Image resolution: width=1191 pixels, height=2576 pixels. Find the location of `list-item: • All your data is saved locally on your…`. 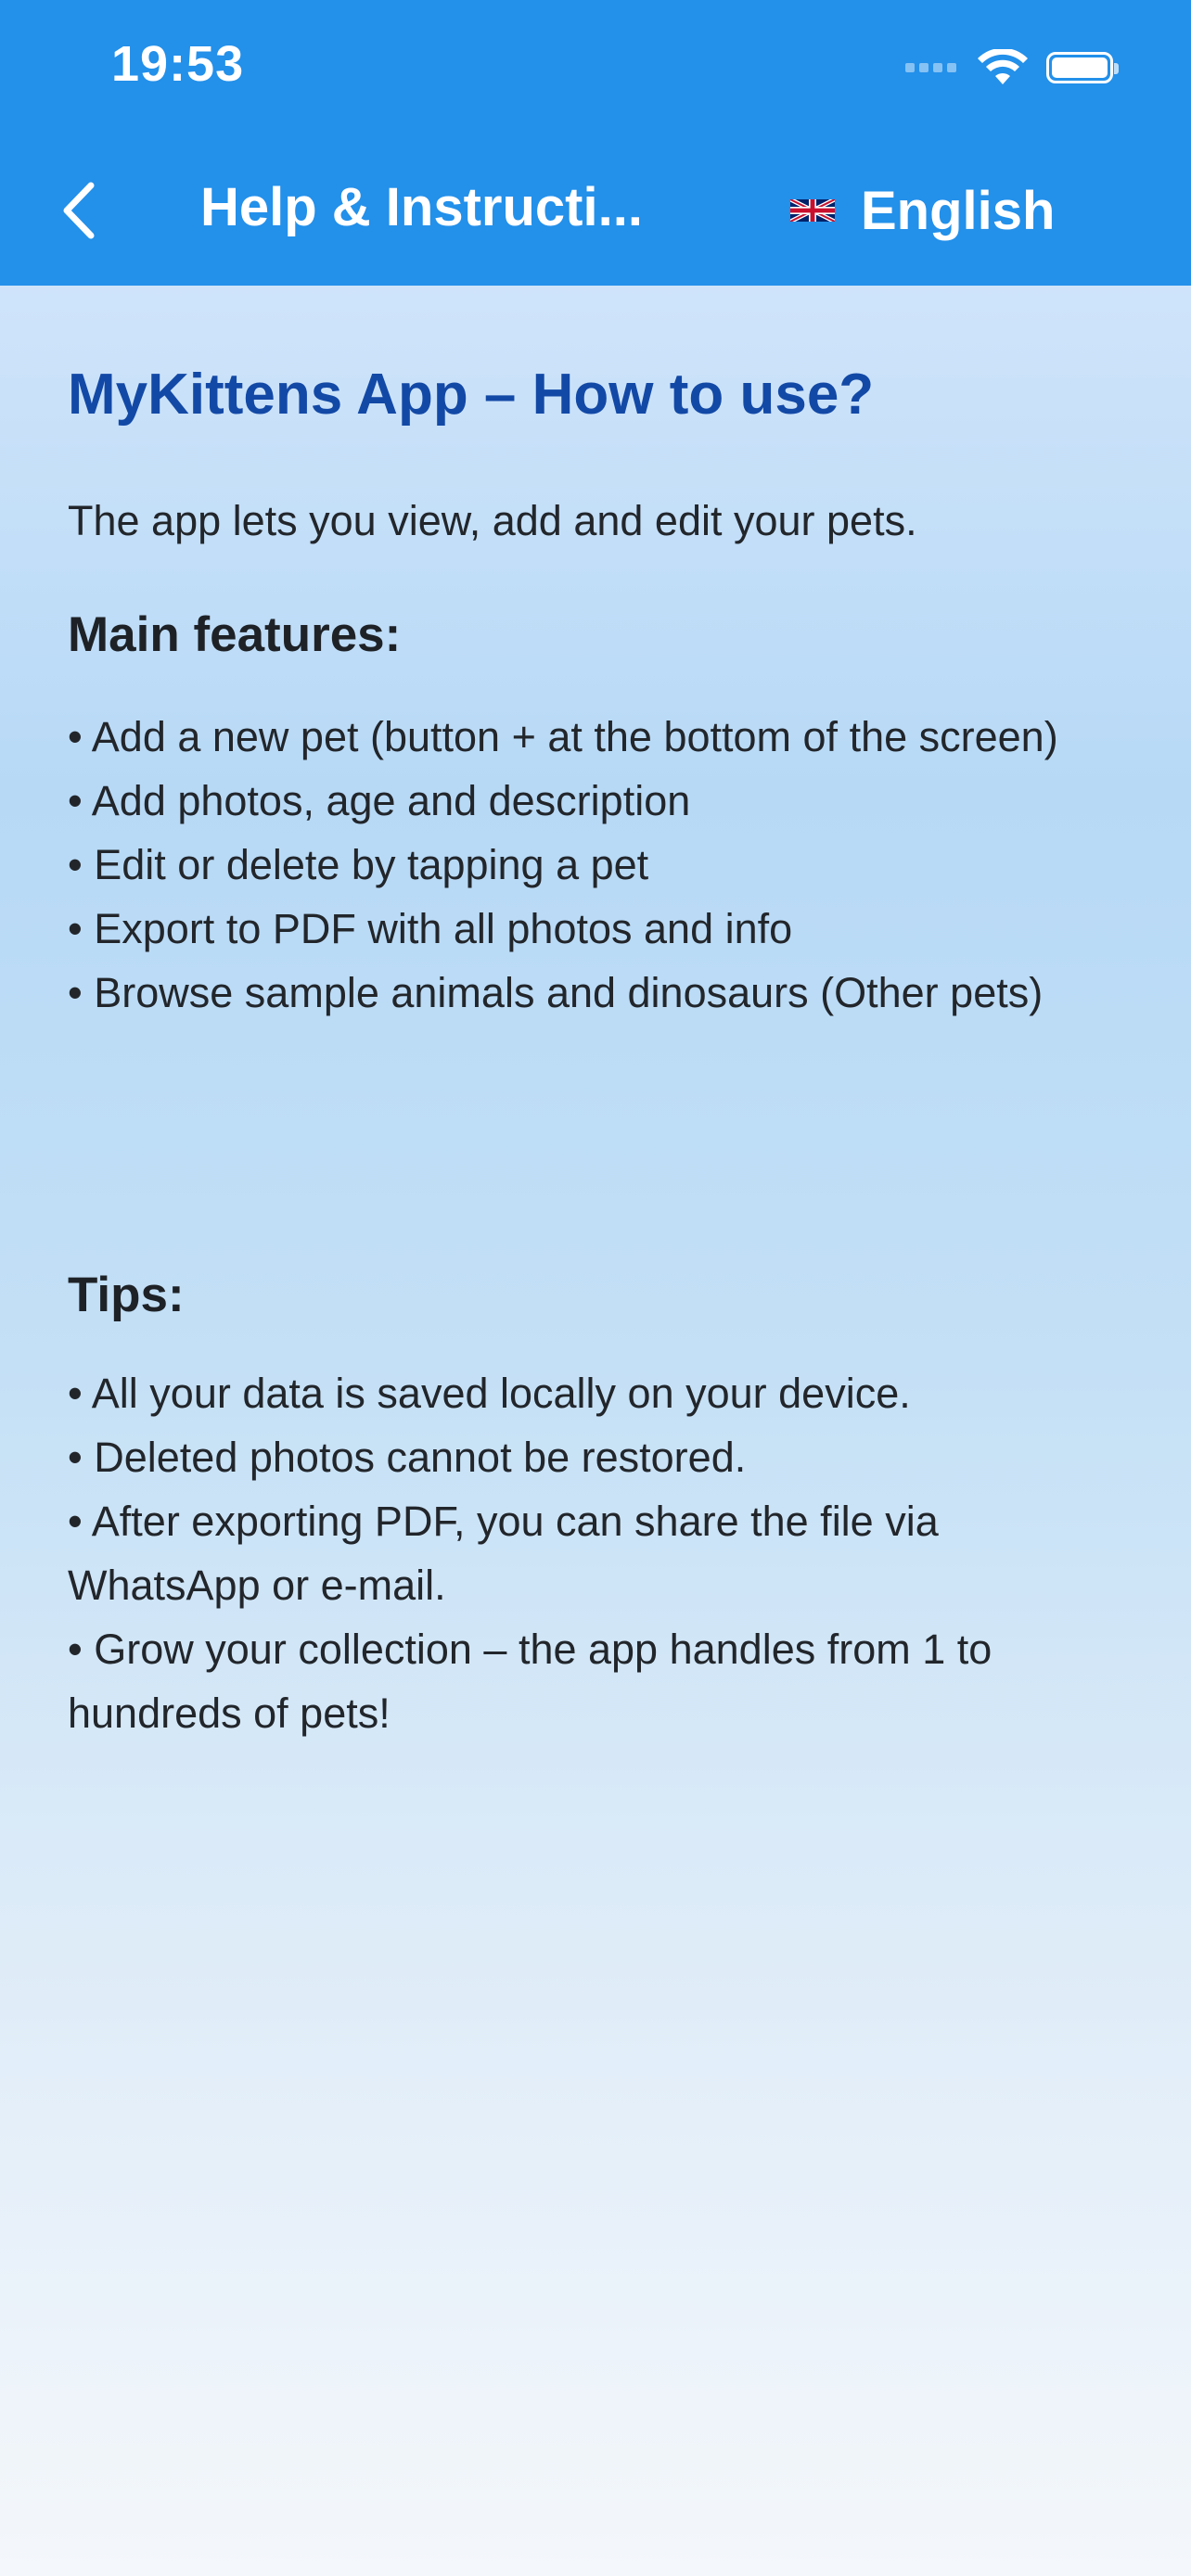

list-item: • All your data is saved locally on your… is located at coordinates (489, 1393).